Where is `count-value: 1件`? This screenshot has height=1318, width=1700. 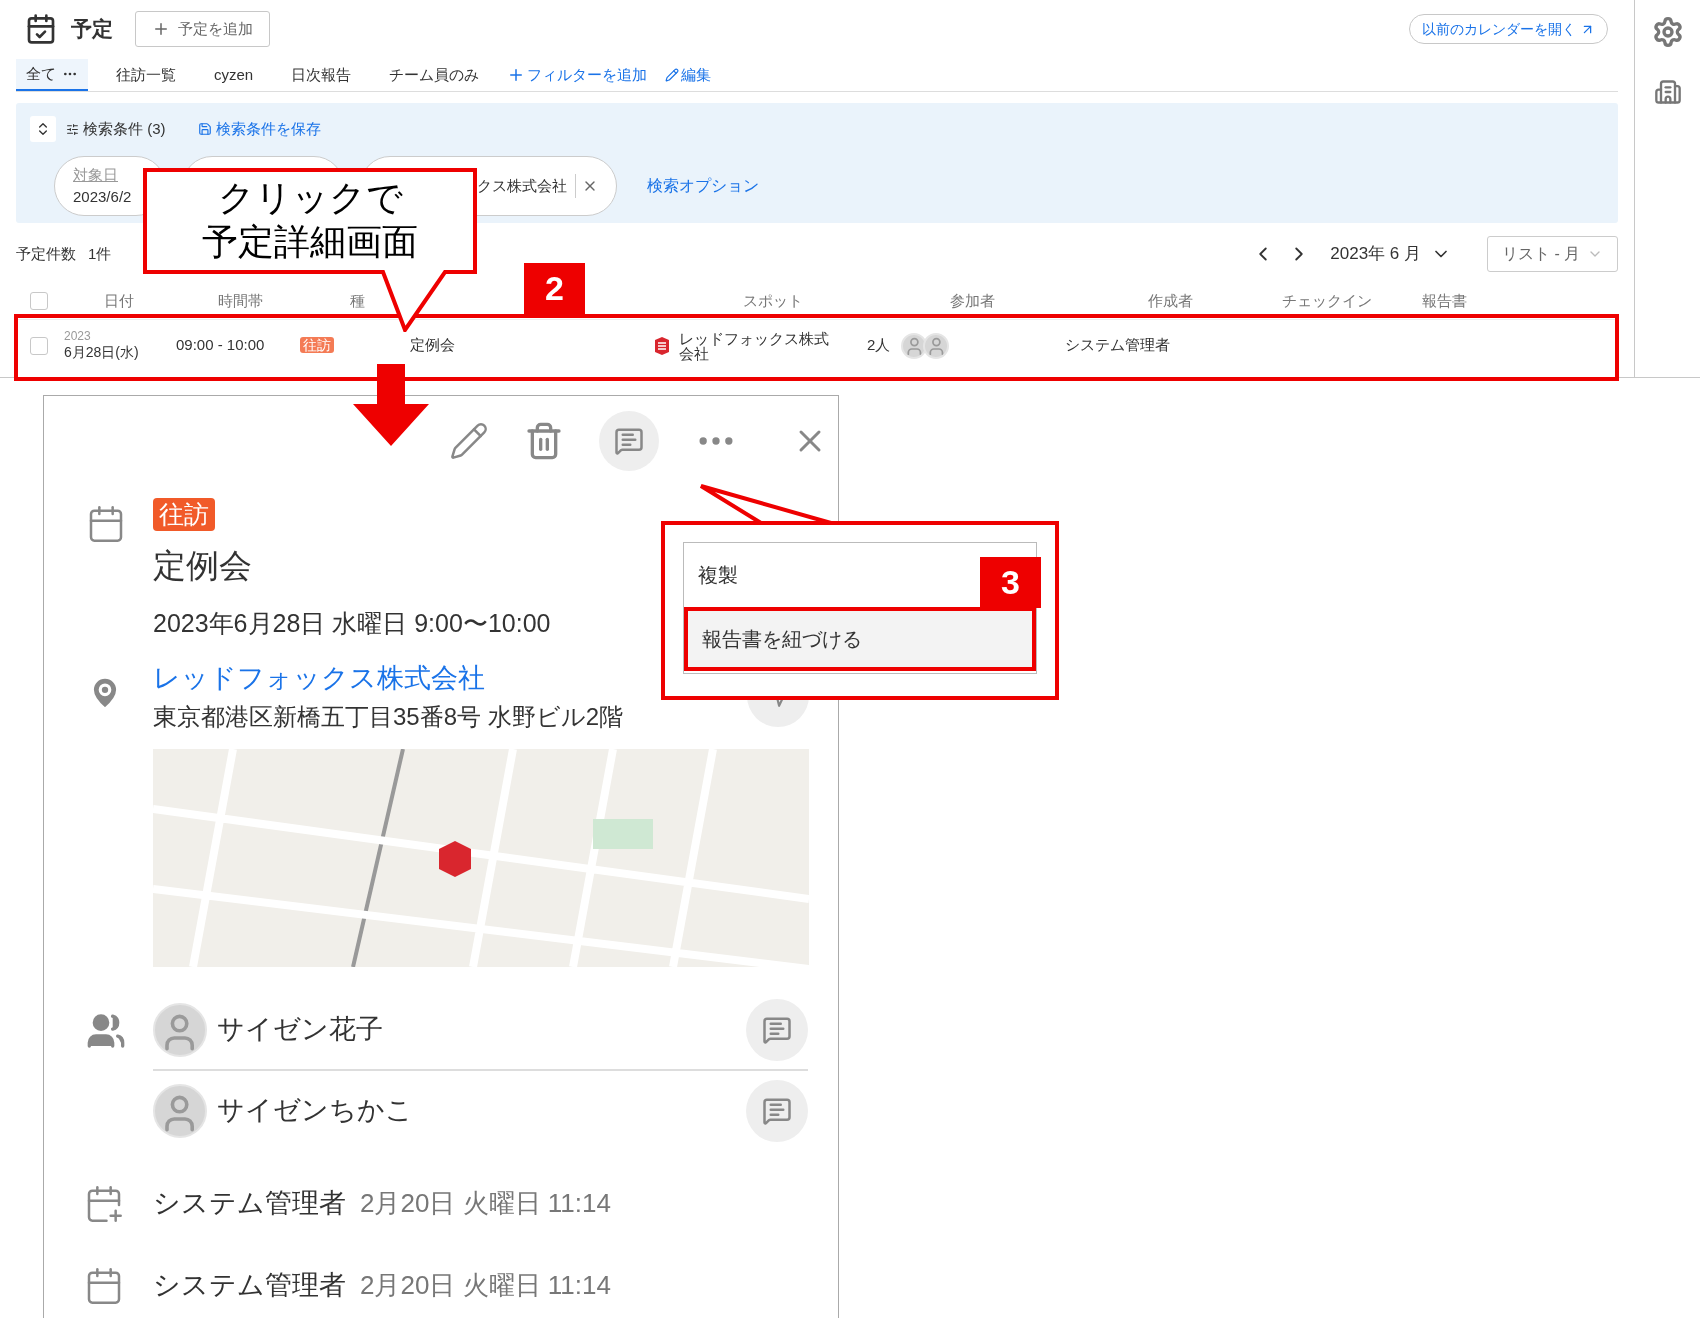 count-value: 1件 is located at coordinates (100, 253).